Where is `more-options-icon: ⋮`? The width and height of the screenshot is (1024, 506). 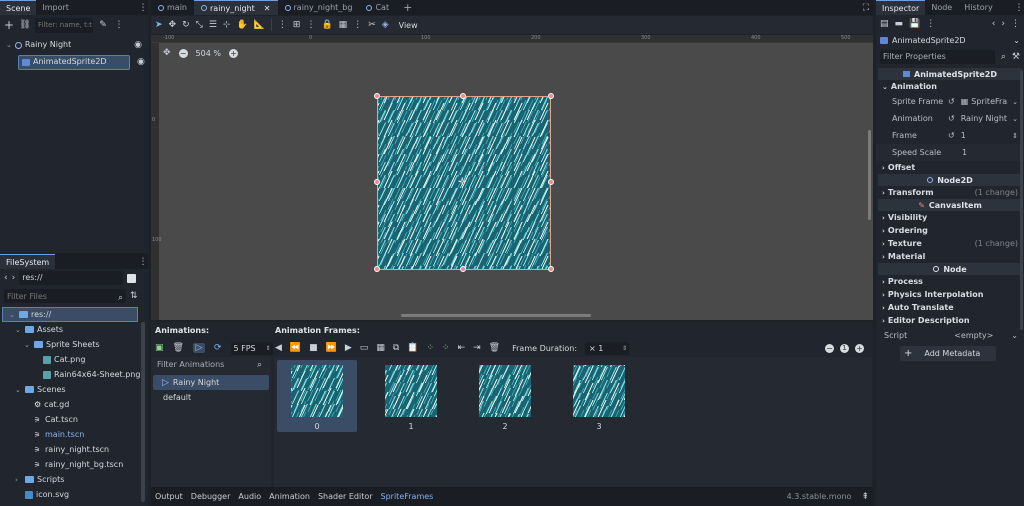 more-options-icon: ⋮ is located at coordinates (310, 25).